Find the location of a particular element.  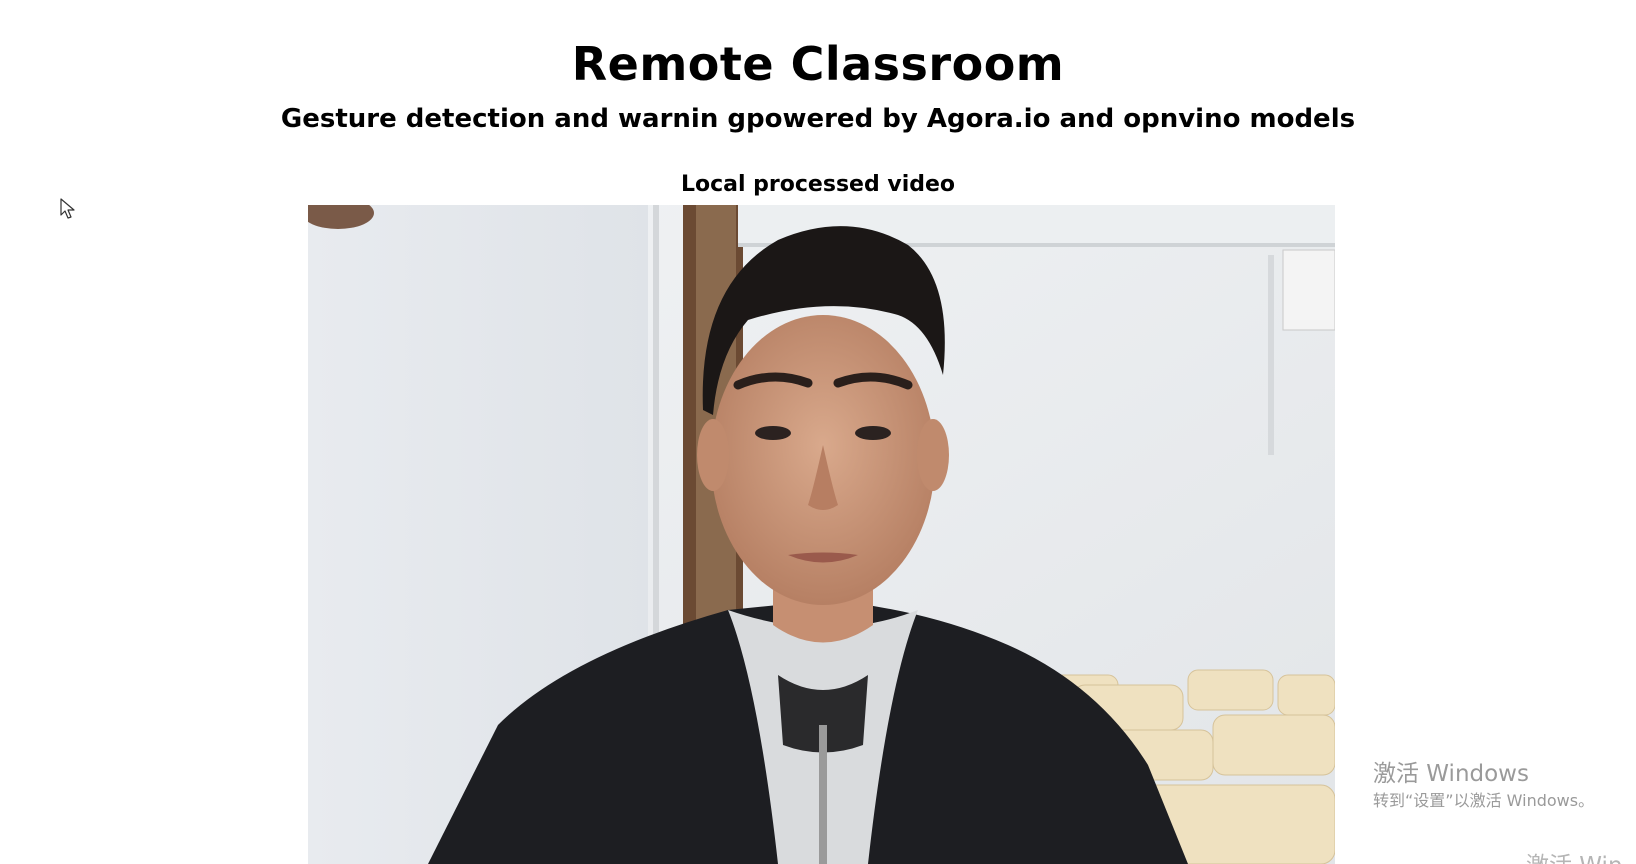

activation-title: 激活 Windows is located at coordinates (1451, 774).